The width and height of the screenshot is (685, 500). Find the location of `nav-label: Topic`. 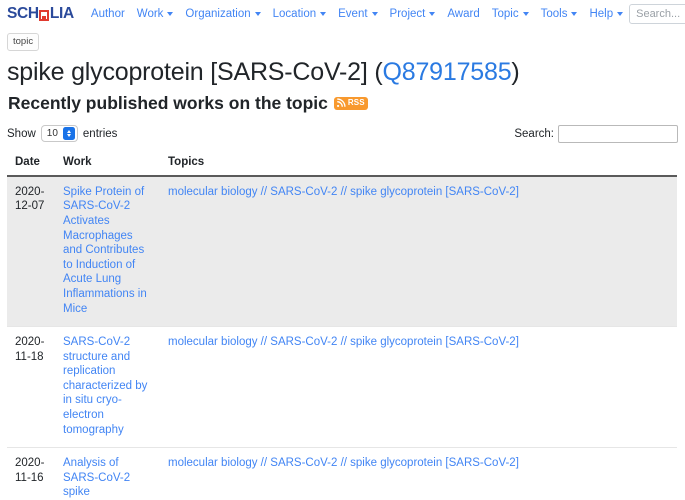

nav-label: Topic is located at coordinates (505, 14).